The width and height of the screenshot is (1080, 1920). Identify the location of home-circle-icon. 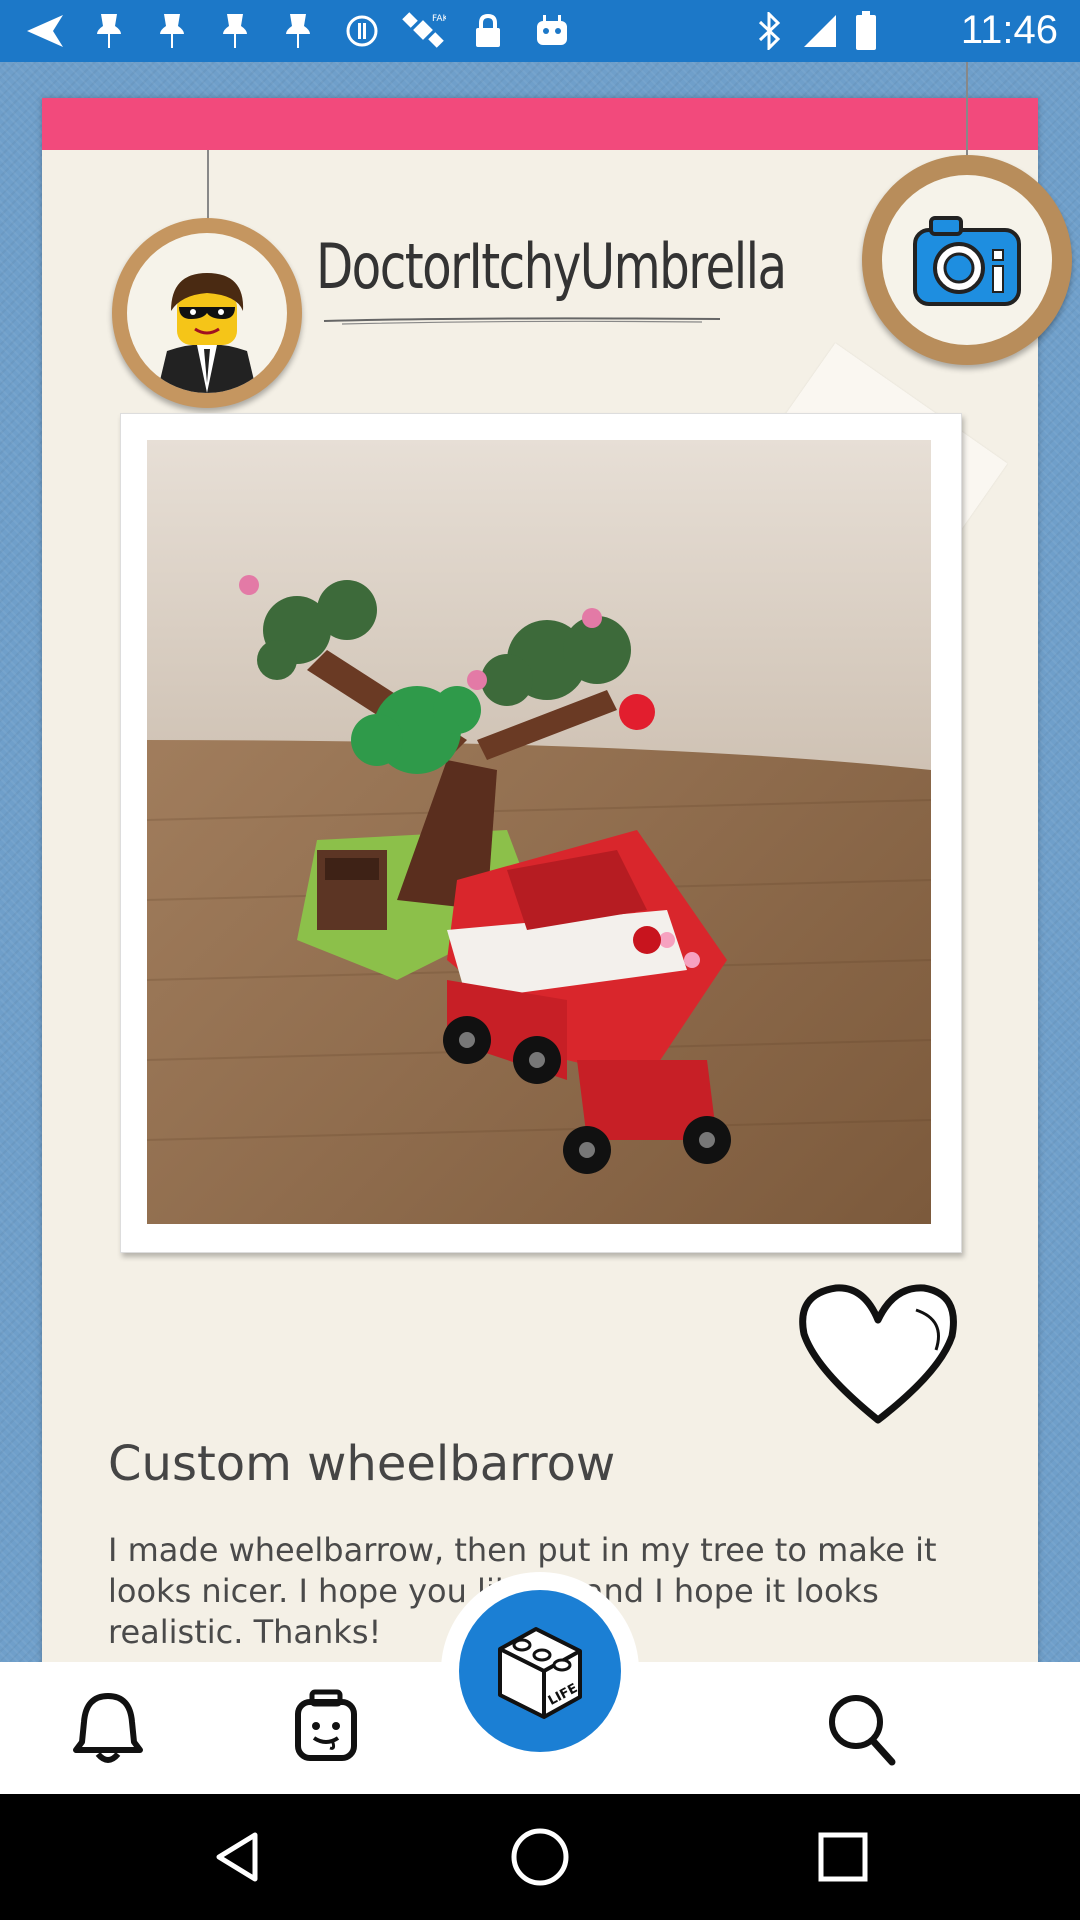
(540, 1857).